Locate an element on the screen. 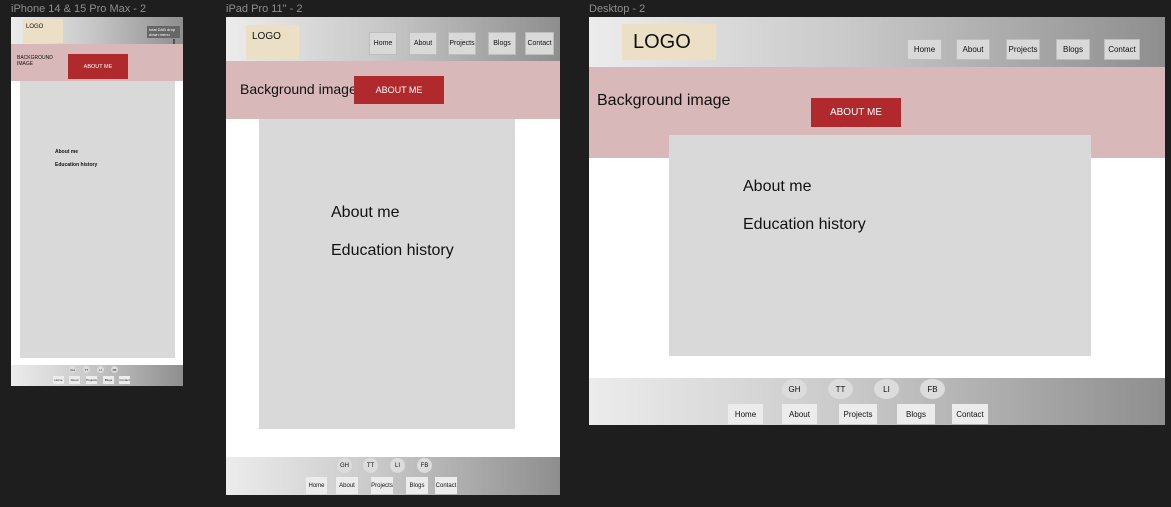 The width and height of the screenshot is (1171, 507). phone-tiktok-link: TT is located at coordinates (86, 369).